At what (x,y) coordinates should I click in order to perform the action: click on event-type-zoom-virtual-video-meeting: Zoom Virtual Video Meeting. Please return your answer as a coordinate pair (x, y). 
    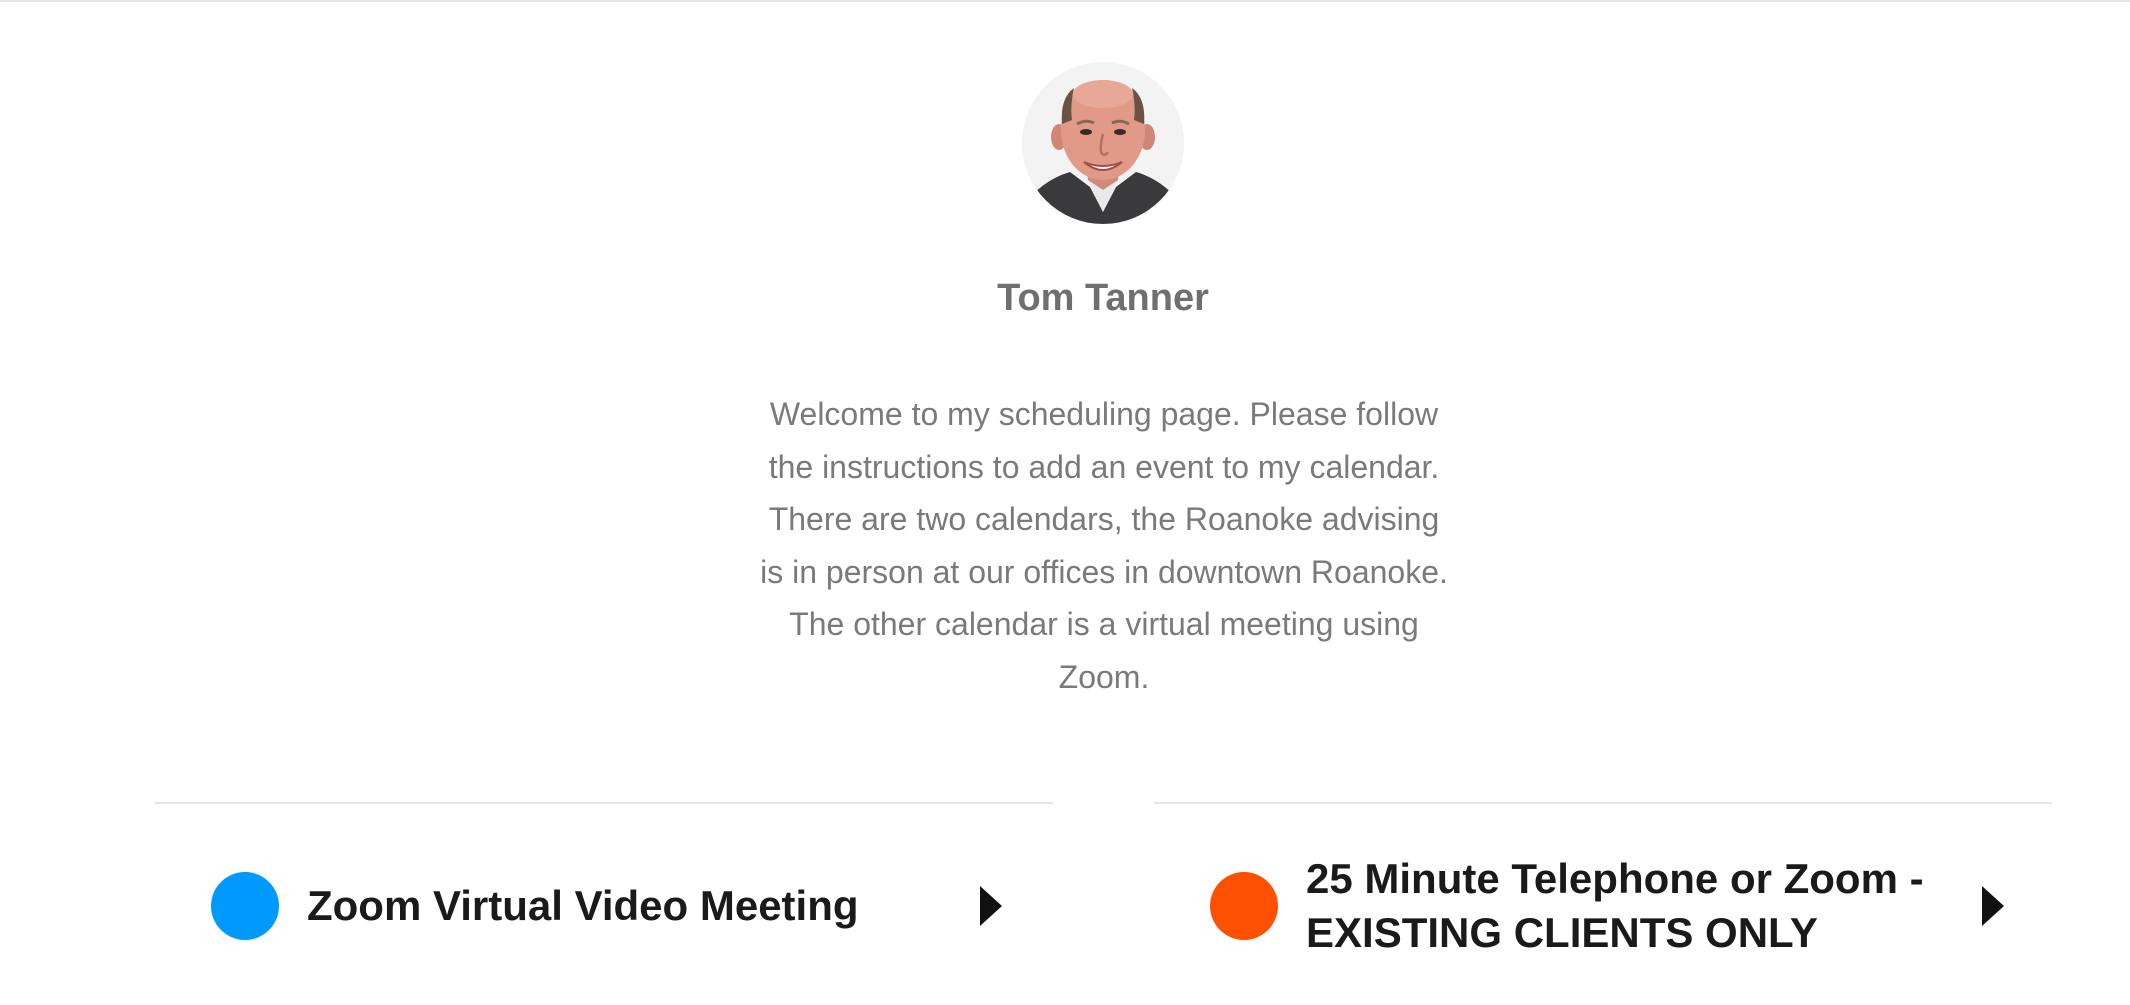
    Looking at the image, I should click on (604, 904).